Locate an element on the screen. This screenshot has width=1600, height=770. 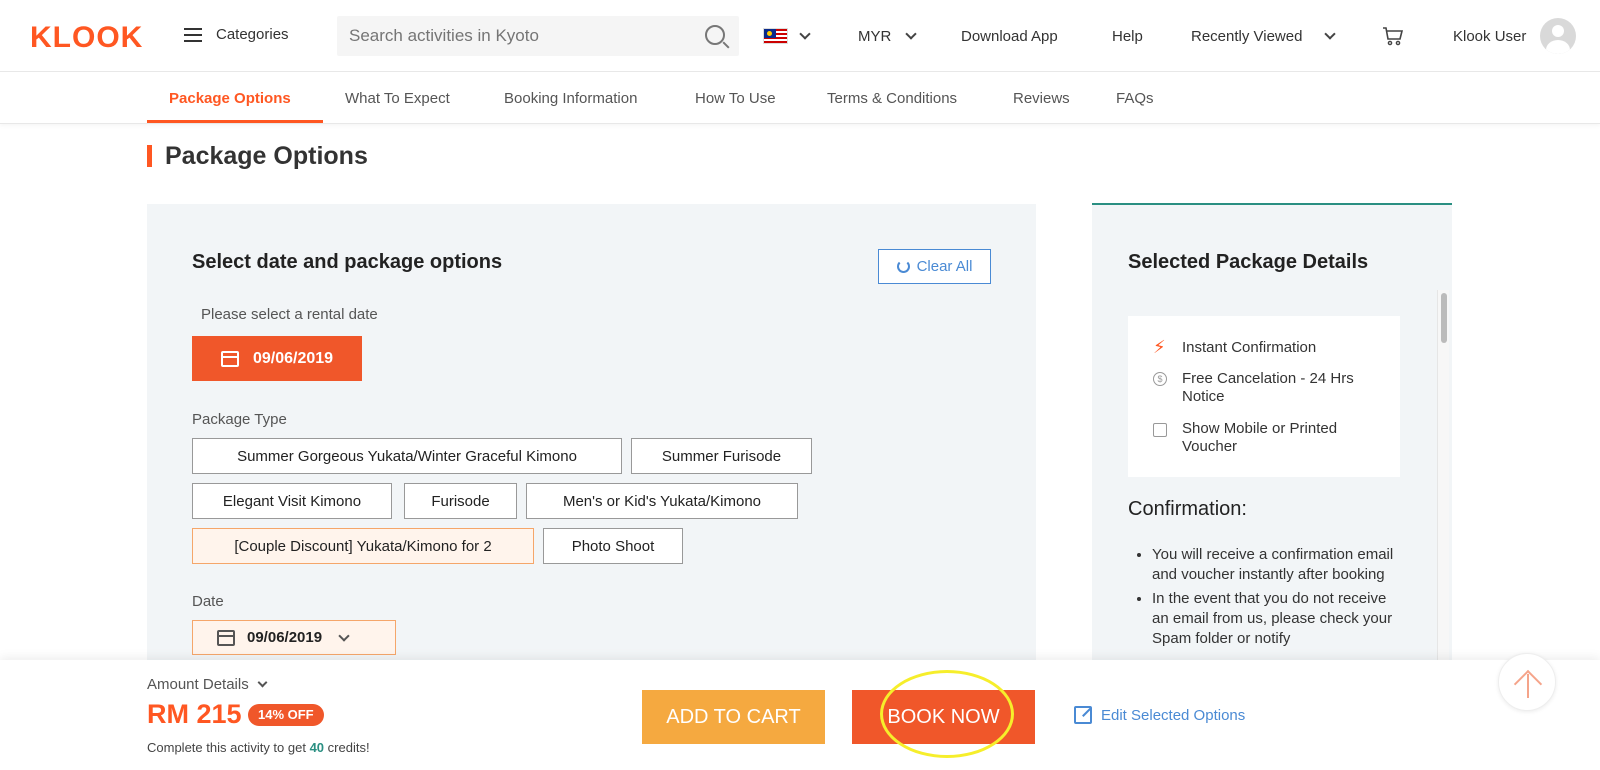
price: RM 215 is located at coordinates (194, 714).